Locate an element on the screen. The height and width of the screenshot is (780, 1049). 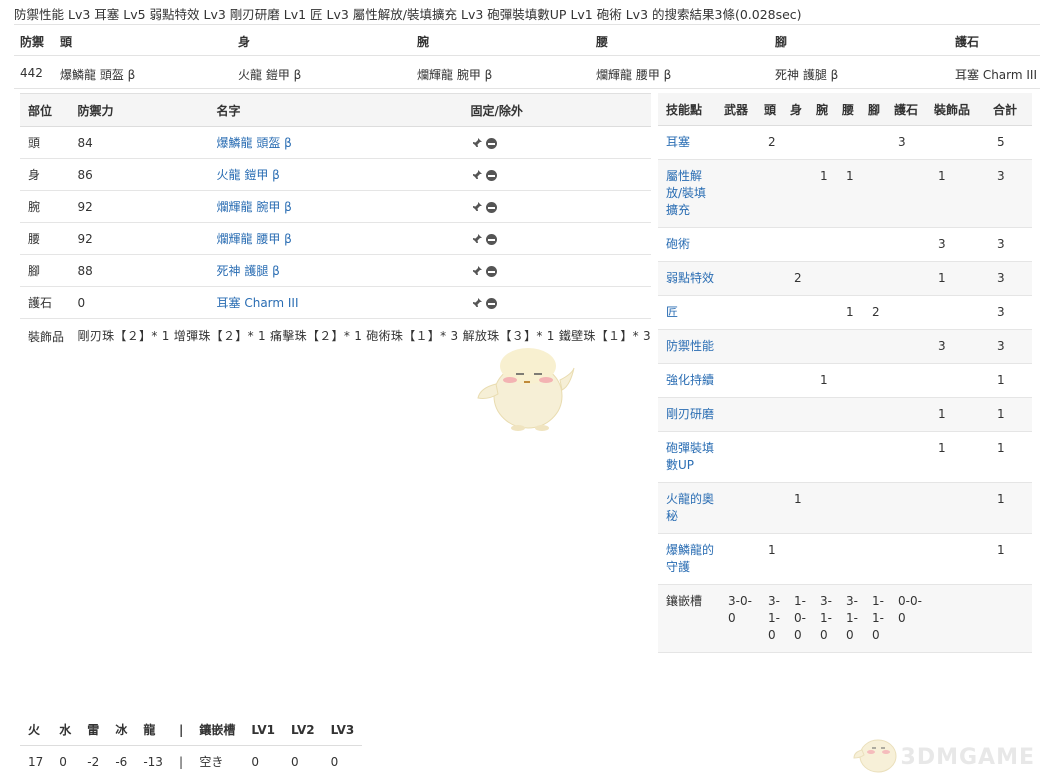
table-row: 耳塞 2 3 5 is located at coordinates (845, 142).